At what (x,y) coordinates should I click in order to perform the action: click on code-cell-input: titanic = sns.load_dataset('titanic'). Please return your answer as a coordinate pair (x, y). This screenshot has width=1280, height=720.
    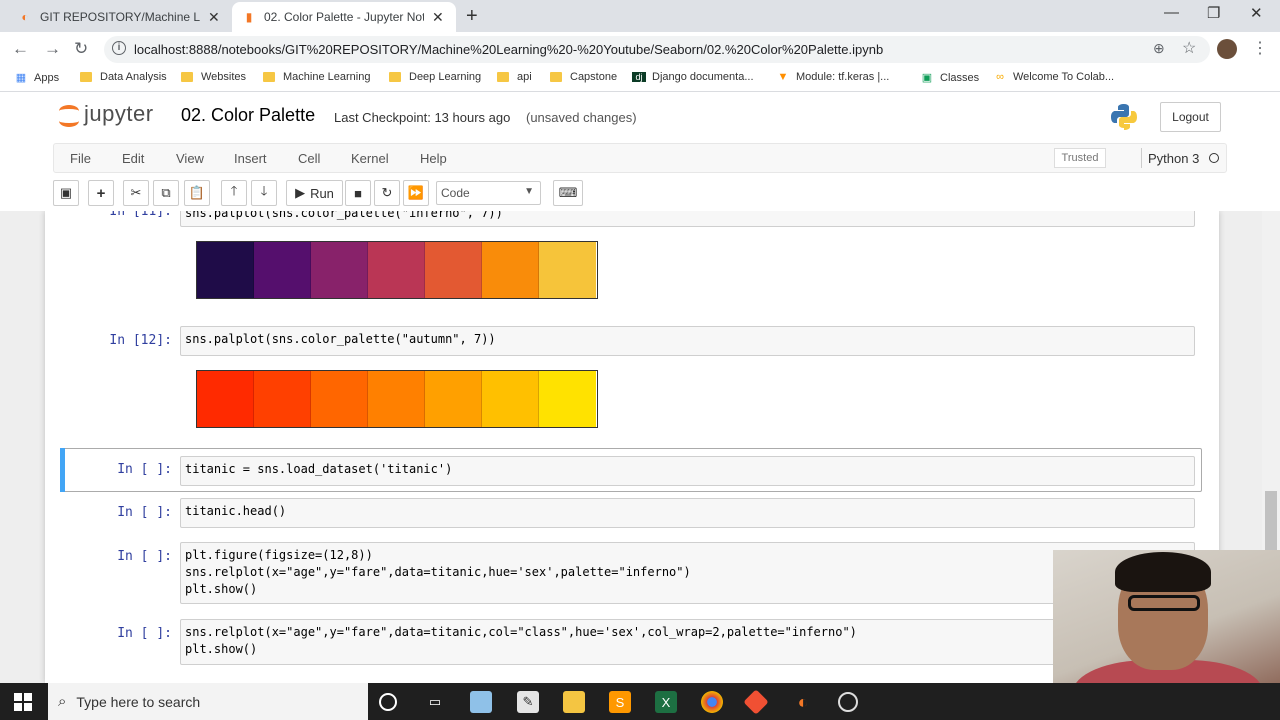
    Looking at the image, I should click on (687, 471).